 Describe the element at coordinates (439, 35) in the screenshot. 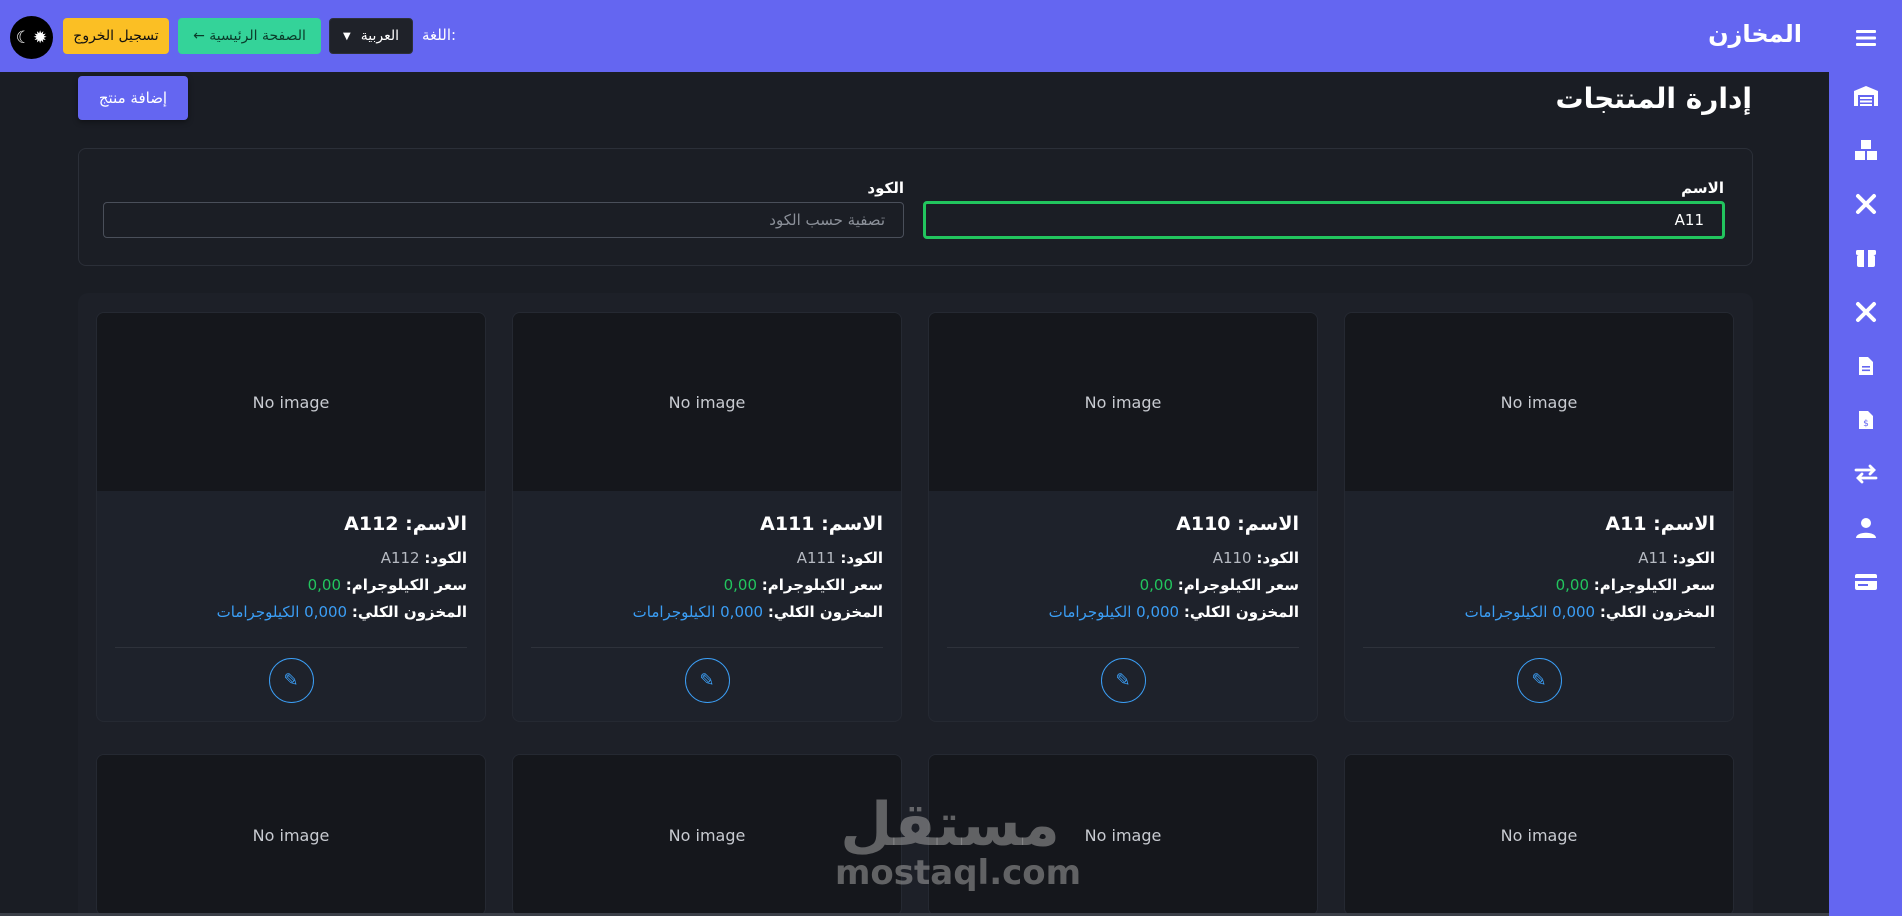

I see `language-label: اللغة:` at that location.